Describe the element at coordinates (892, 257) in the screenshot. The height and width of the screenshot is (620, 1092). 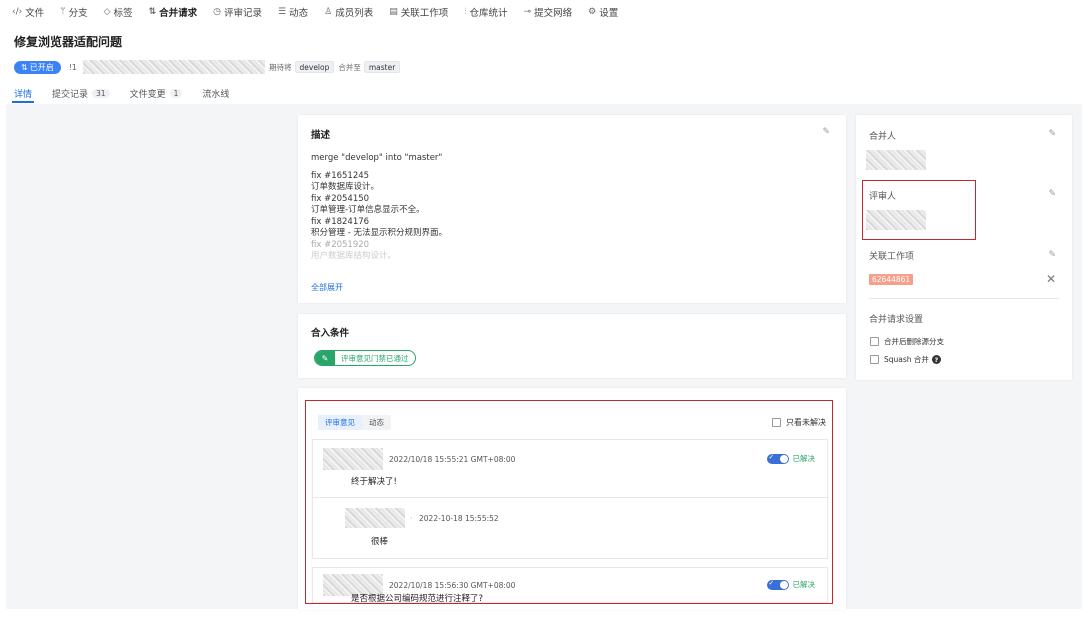
I see `workitem-label: 关联工作项` at that location.